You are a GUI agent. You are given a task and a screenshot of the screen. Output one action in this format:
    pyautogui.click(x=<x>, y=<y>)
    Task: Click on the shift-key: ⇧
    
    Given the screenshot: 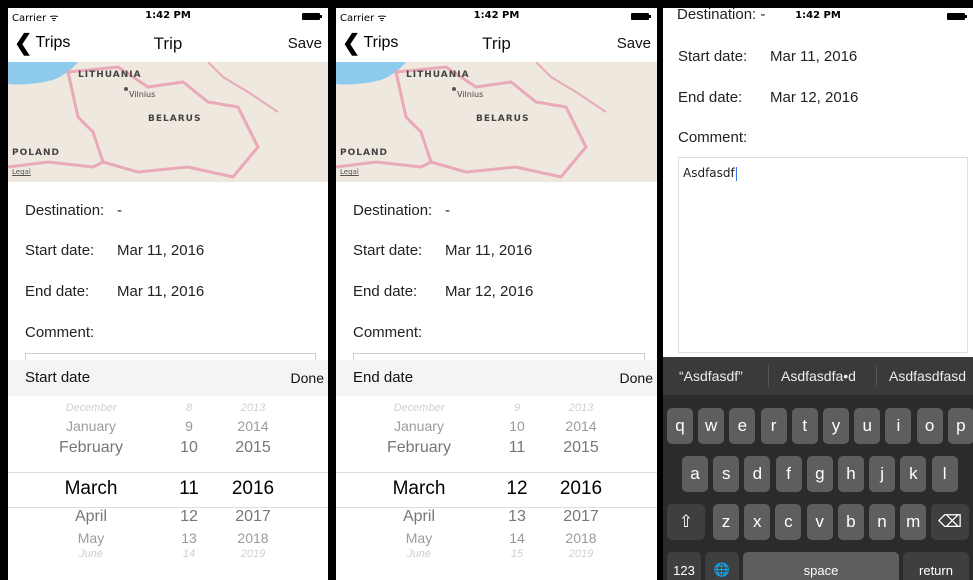 What is the action you would take?
    pyautogui.click(x=686, y=522)
    